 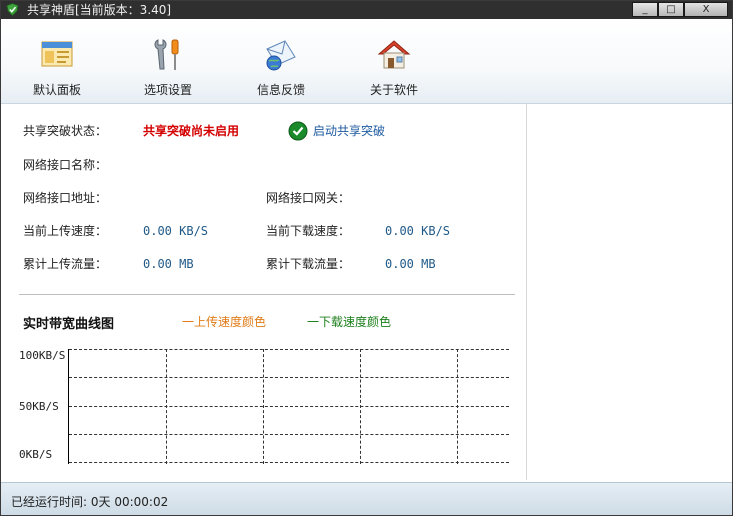 I want to click on runtime-text: 已经运行时间: 0天 00:00:02, so click(x=89, y=501).